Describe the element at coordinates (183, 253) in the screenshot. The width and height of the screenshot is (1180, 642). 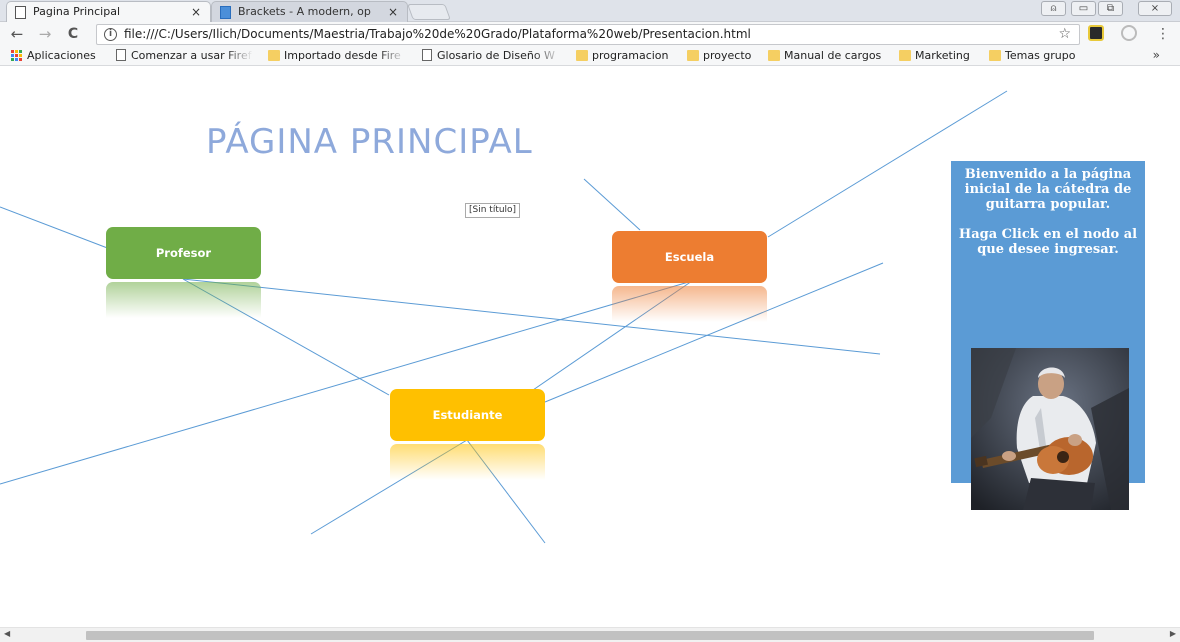
I see `node-profesor: Profesor` at that location.